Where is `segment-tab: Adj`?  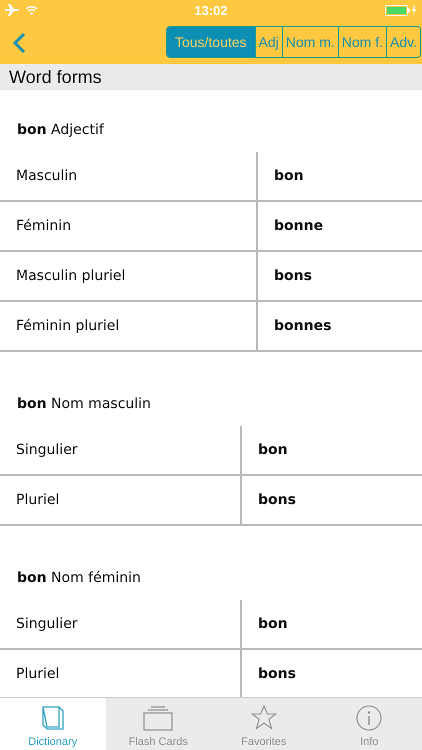
segment-tab: Adj is located at coordinates (268, 42).